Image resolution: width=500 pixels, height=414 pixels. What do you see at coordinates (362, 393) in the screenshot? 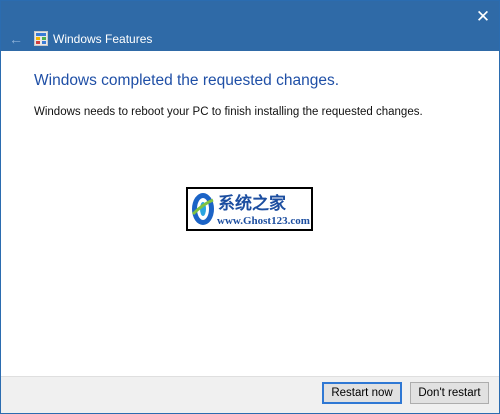
I see `restart-now-button: Restart now` at bounding box center [362, 393].